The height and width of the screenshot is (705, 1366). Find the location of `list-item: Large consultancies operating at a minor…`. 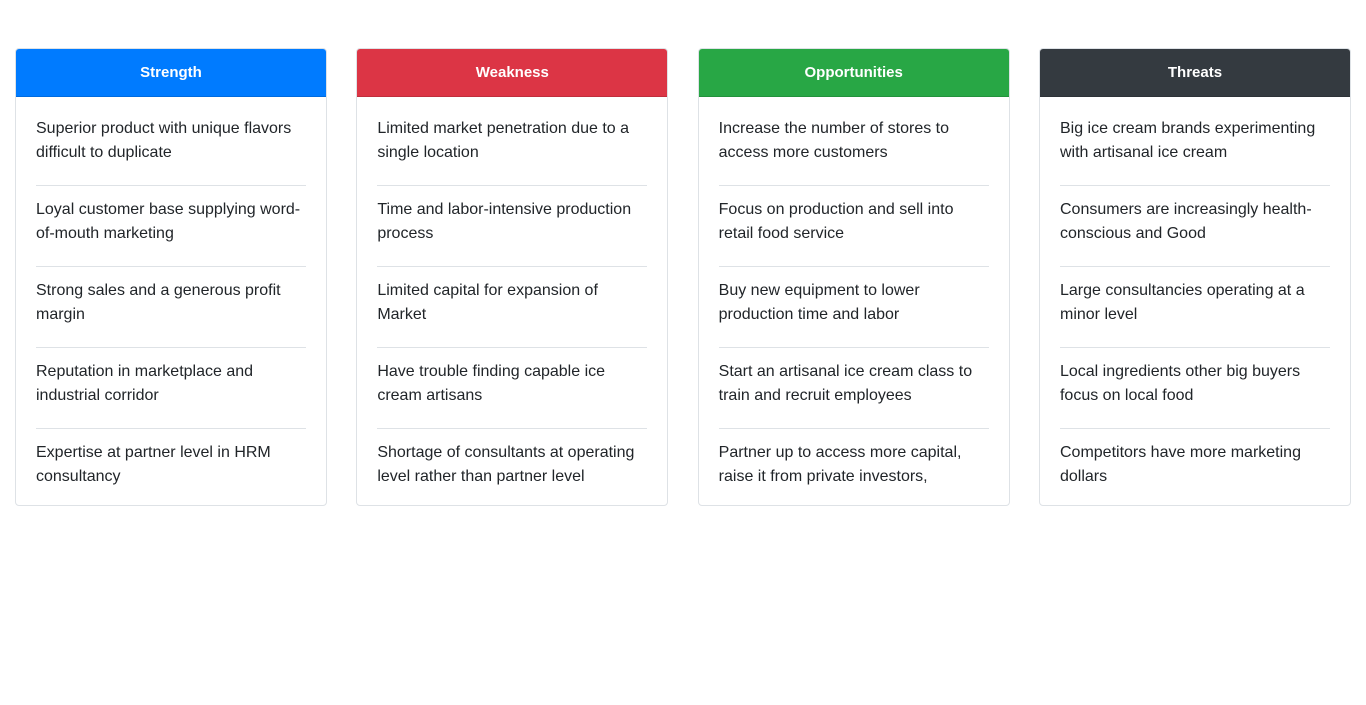

list-item: Large consultancies operating at a minor… is located at coordinates (1194, 307).